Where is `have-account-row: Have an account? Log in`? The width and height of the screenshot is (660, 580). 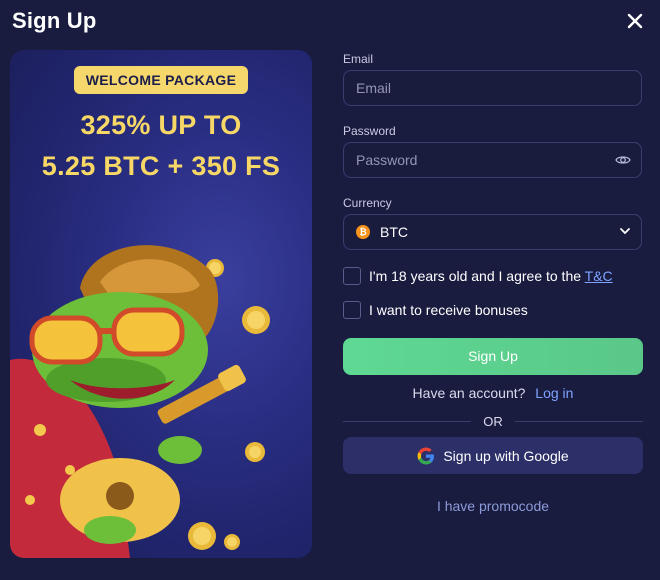 have-account-row: Have an account? Log in is located at coordinates (493, 393).